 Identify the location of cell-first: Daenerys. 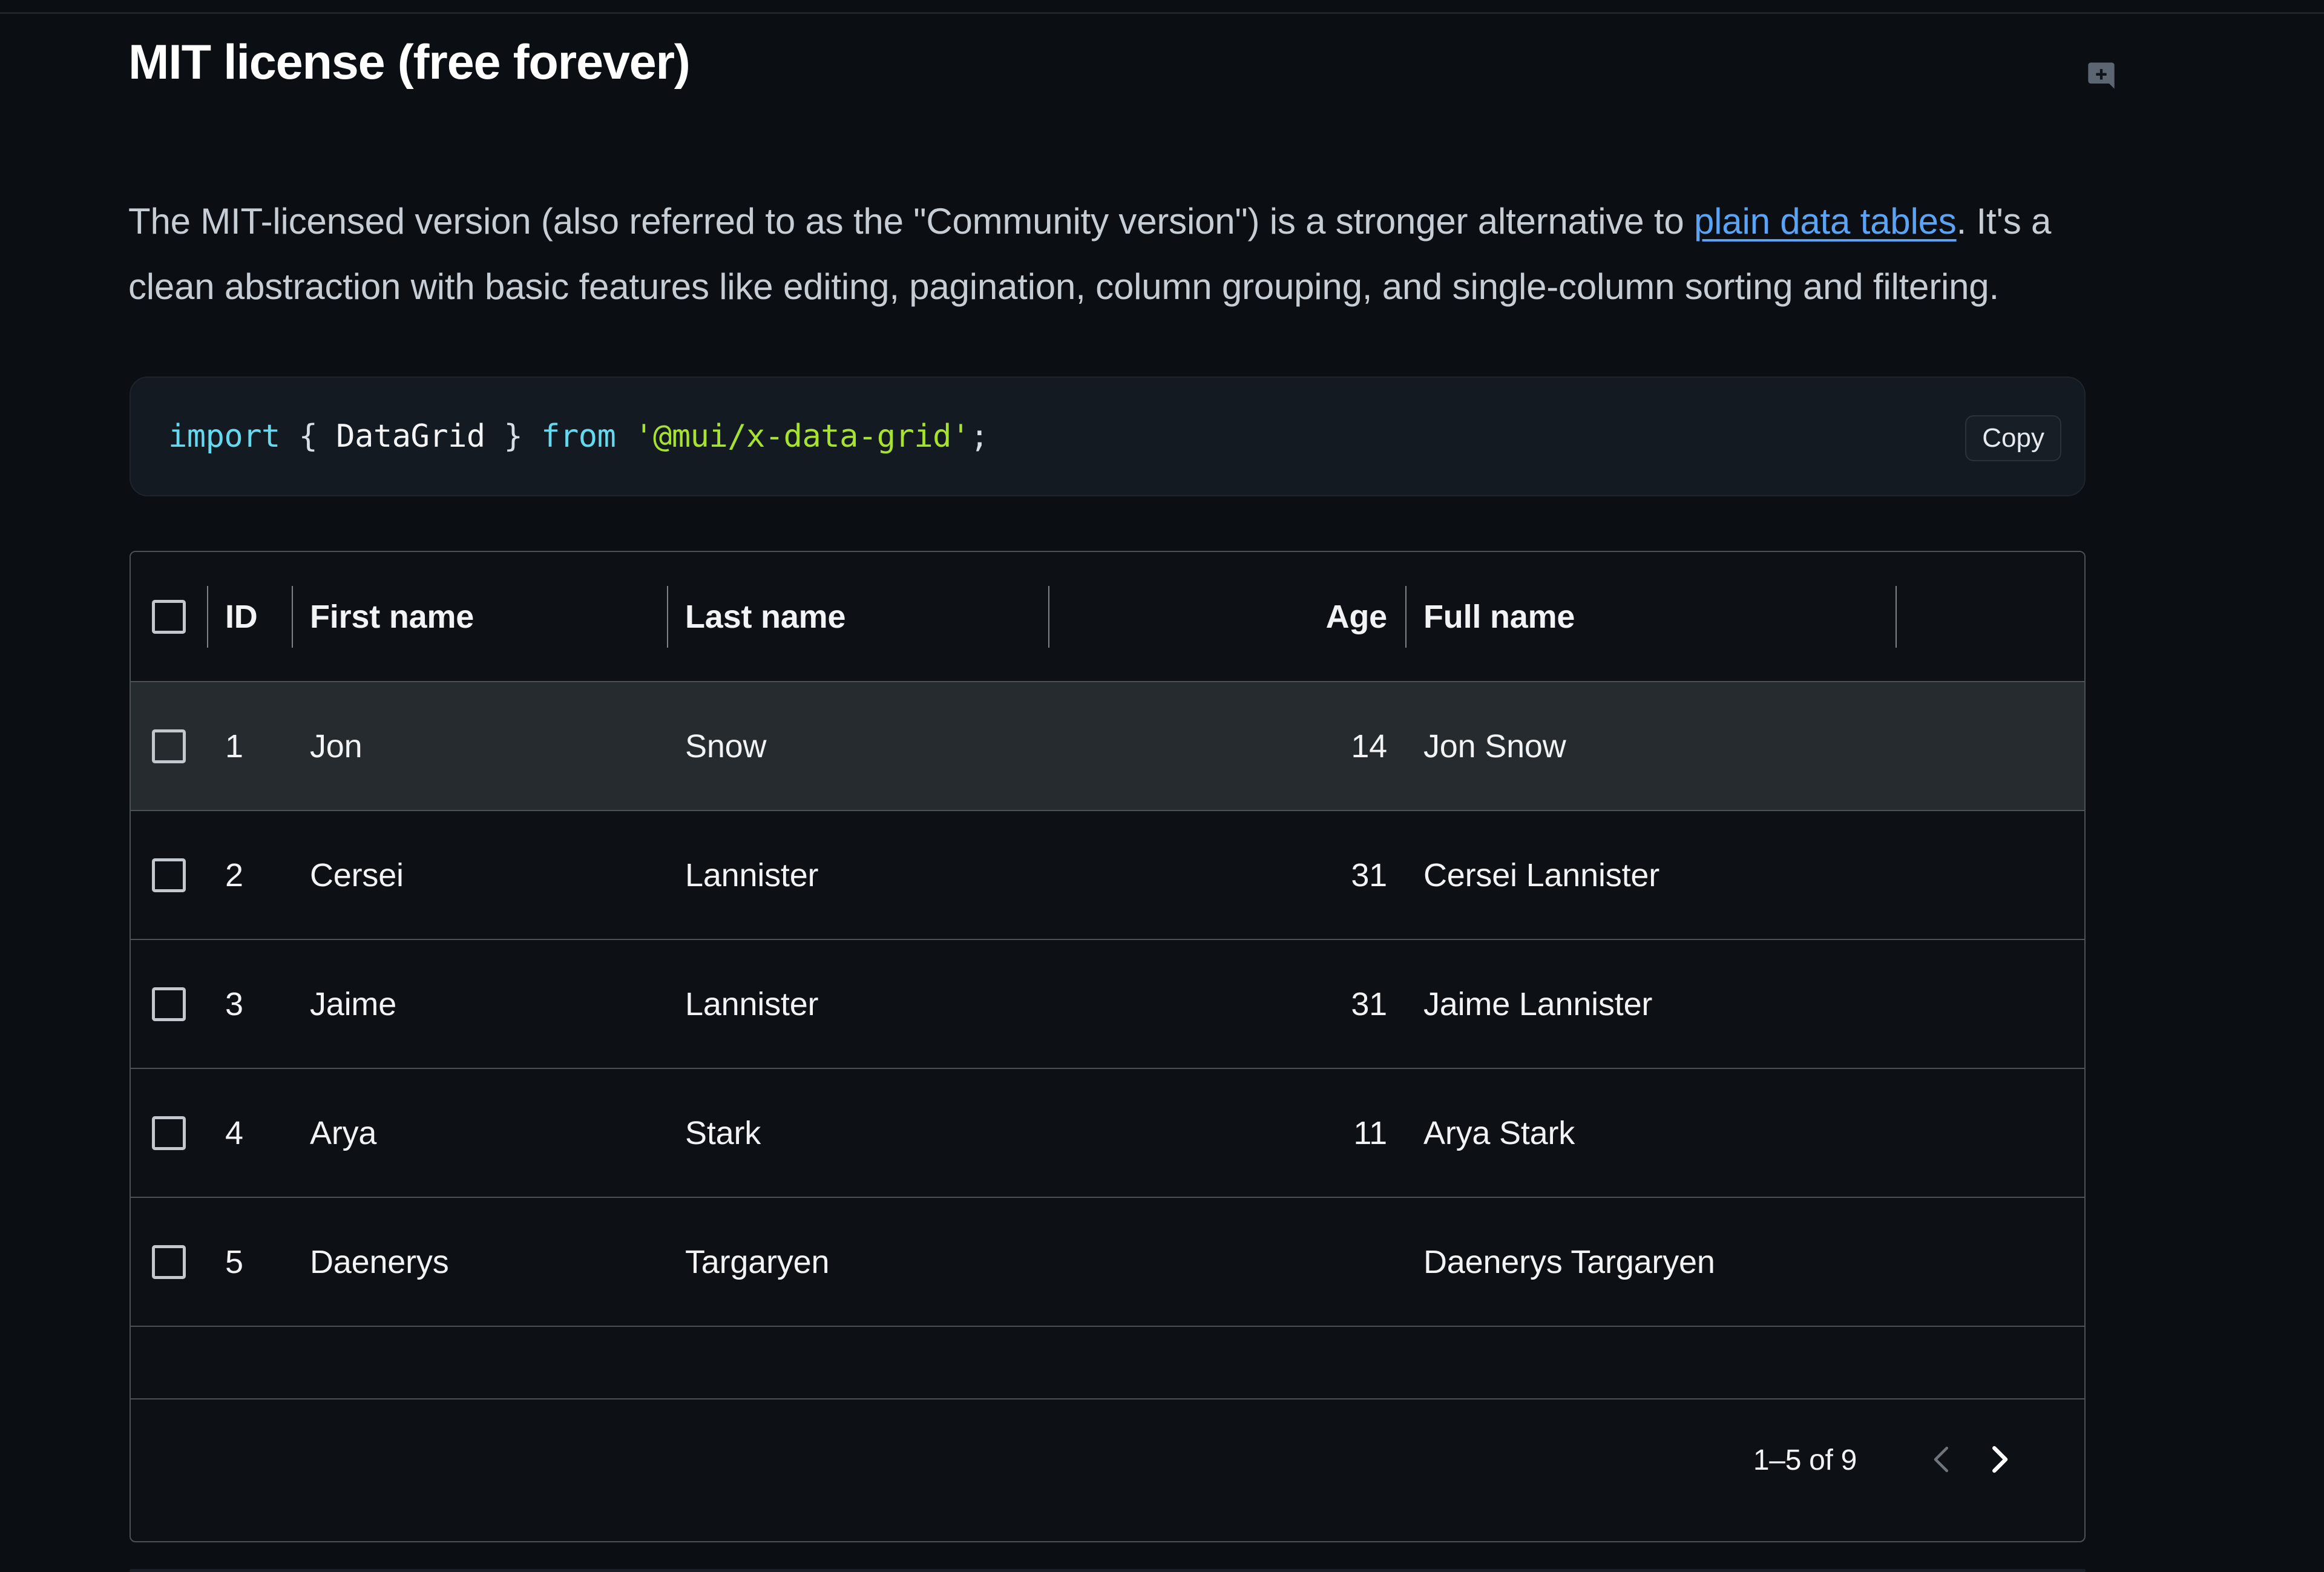
(479, 1262).